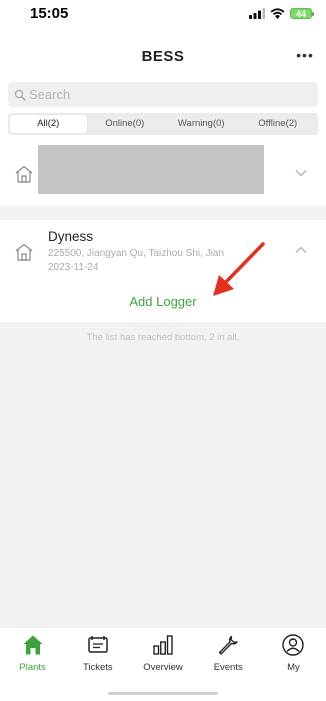 This screenshot has height=701, width=326. Describe the element at coordinates (163, 213) in the screenshot. I see `section-divider` at that location.